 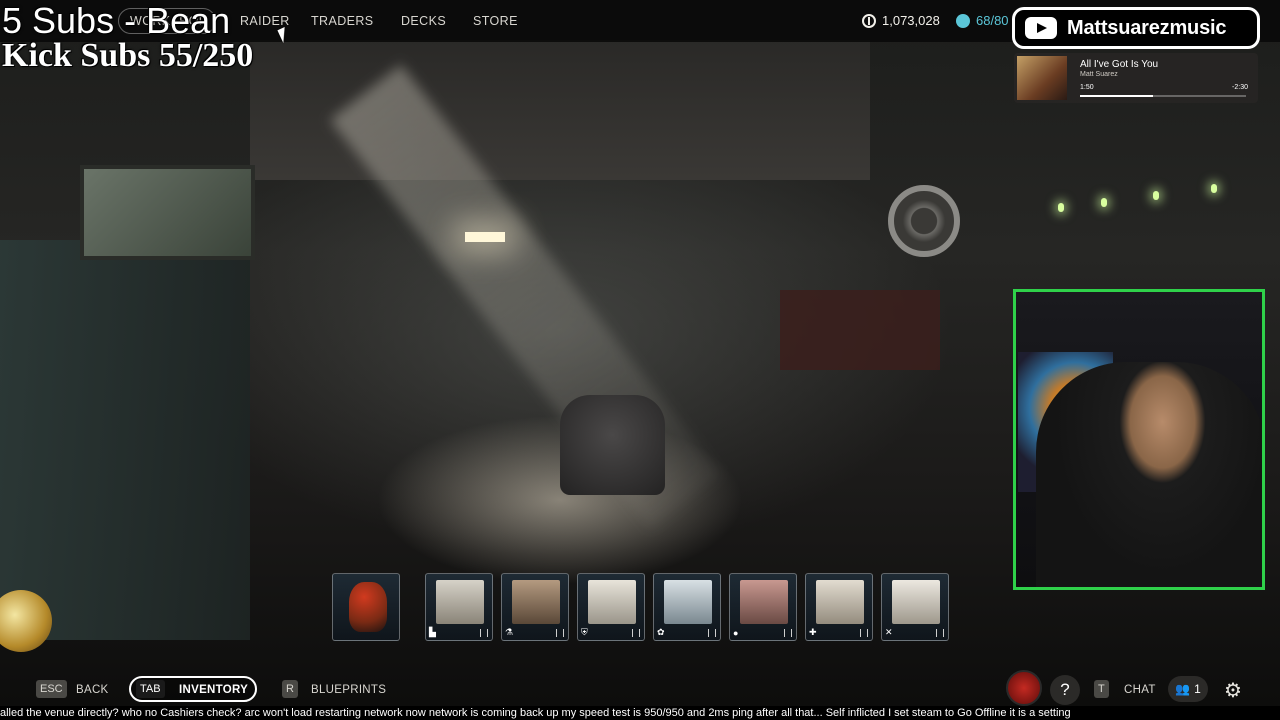 I want to click on player-avatar, so click(x=1024, y=688).